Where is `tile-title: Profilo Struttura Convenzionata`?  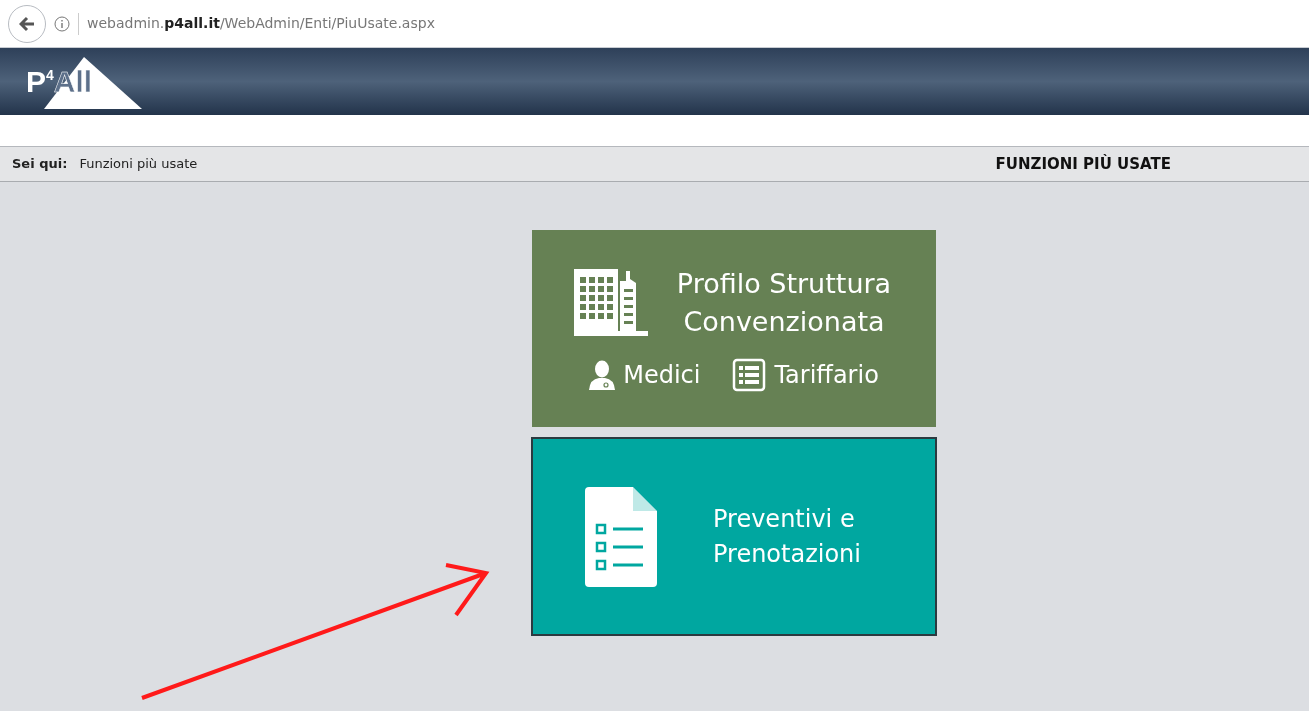 tile-title: Profilo Struttura Convenzionata is located at coordinates (784, 302).